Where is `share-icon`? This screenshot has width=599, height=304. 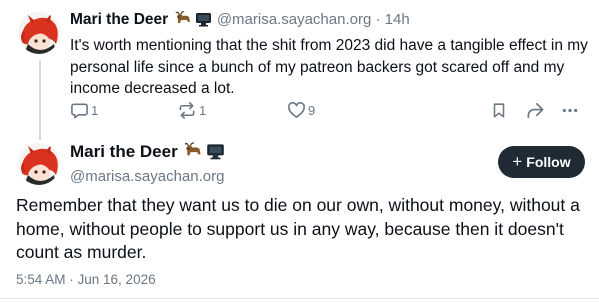 share-icon is located at coordinates (535, 110).